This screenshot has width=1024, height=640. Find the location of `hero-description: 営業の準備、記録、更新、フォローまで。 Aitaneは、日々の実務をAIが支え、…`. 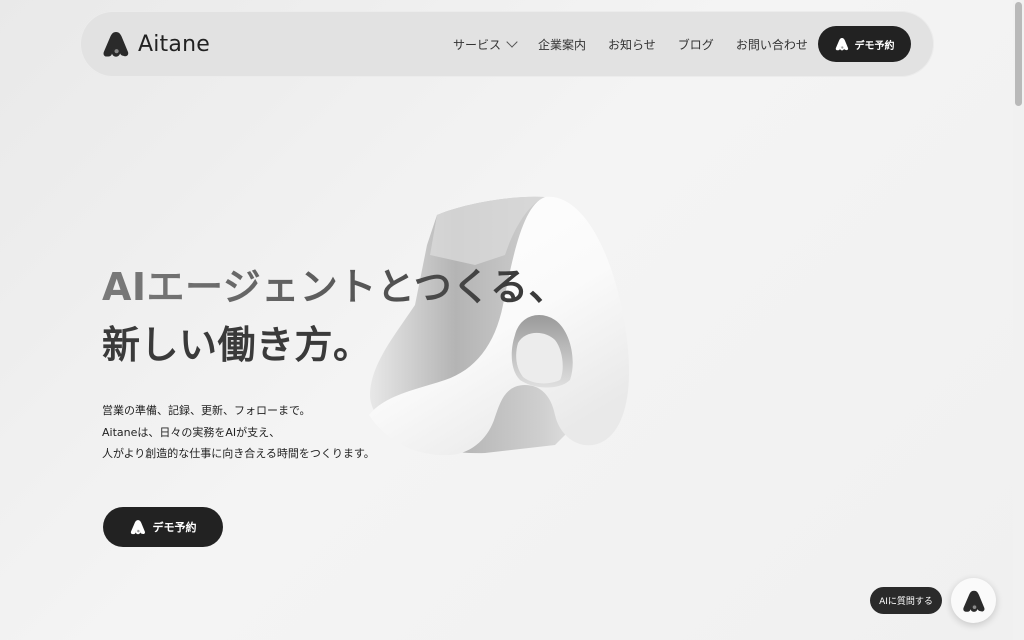

hero-description: 営業の準備、記録、更新、フォローまで。 Aitaneは、日々の実務をAIが支え、… is located at coordinates (238, 432).